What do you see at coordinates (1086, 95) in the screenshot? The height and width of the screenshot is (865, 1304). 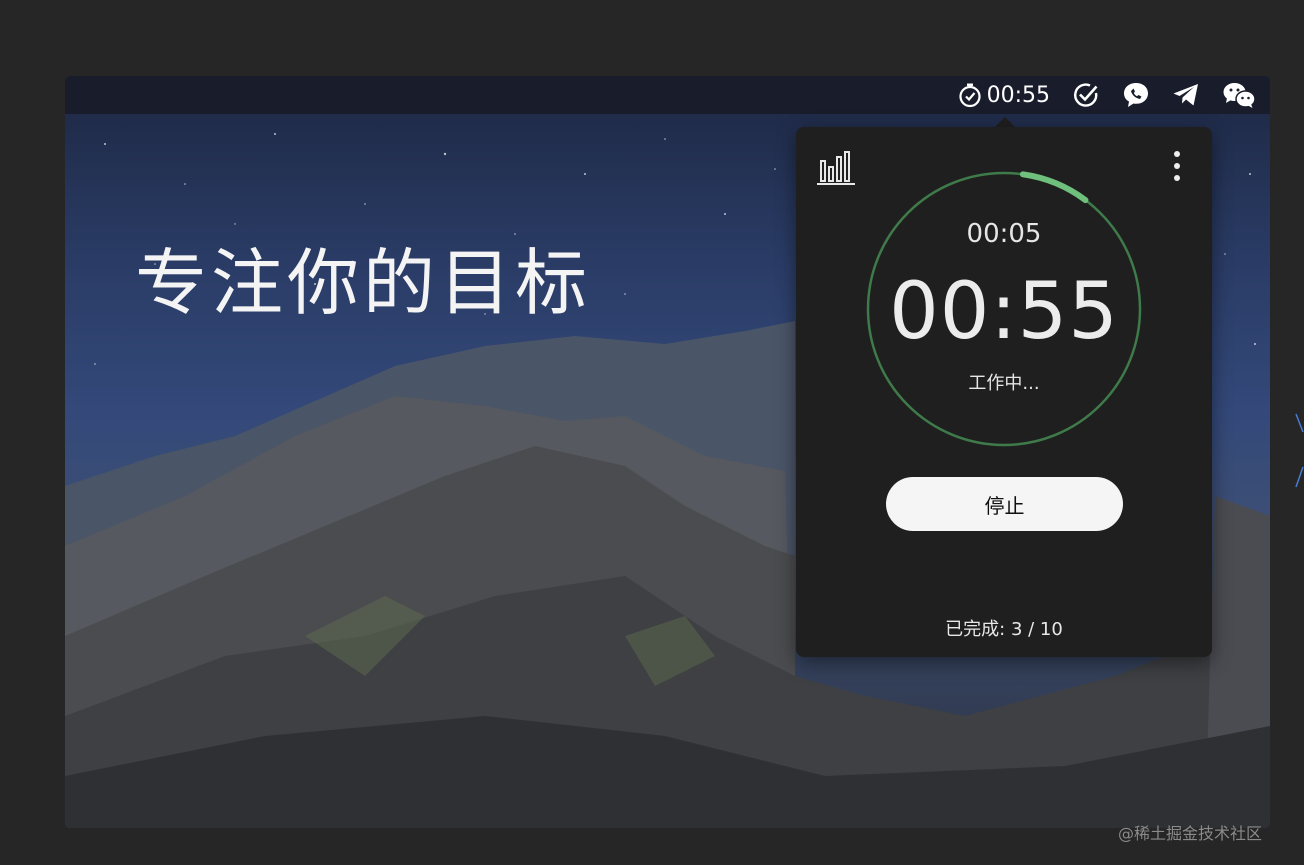 I see `check-circle-icon` at bounding box center [1086, 95].